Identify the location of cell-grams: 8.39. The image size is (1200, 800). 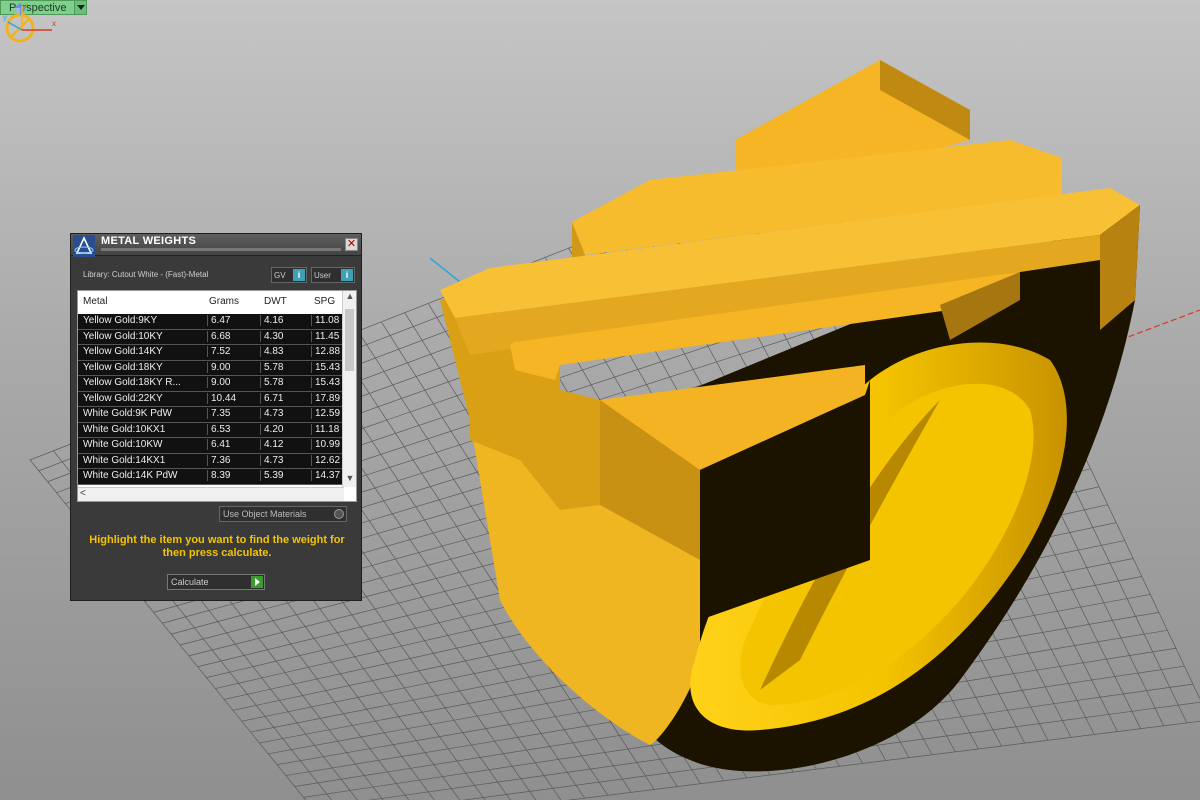
(232, 475).